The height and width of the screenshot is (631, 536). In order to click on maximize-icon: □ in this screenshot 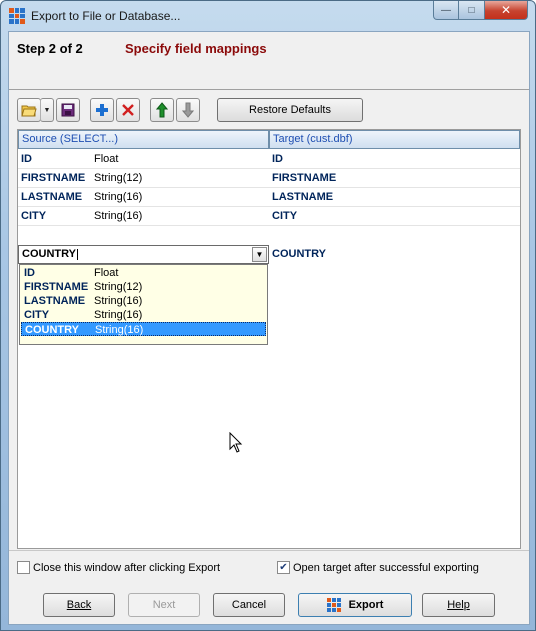, I will do `click(471, 10)`.